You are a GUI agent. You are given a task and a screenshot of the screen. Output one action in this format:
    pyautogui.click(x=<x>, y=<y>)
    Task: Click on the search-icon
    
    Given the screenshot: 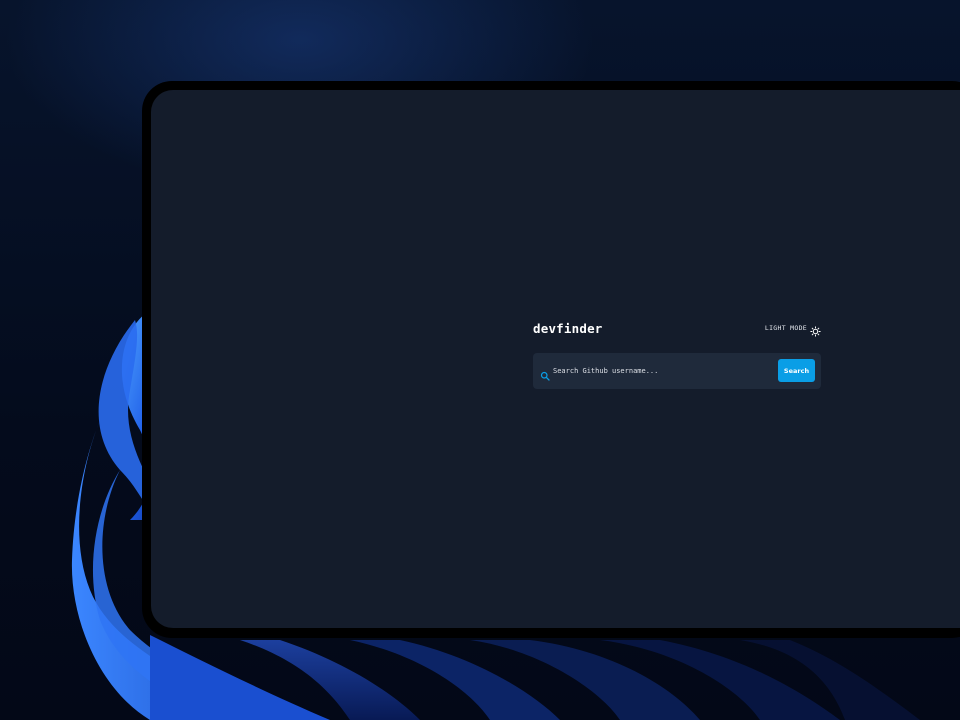 What is the action you would take?
    pyautogui.click(x=545, y=373)
    